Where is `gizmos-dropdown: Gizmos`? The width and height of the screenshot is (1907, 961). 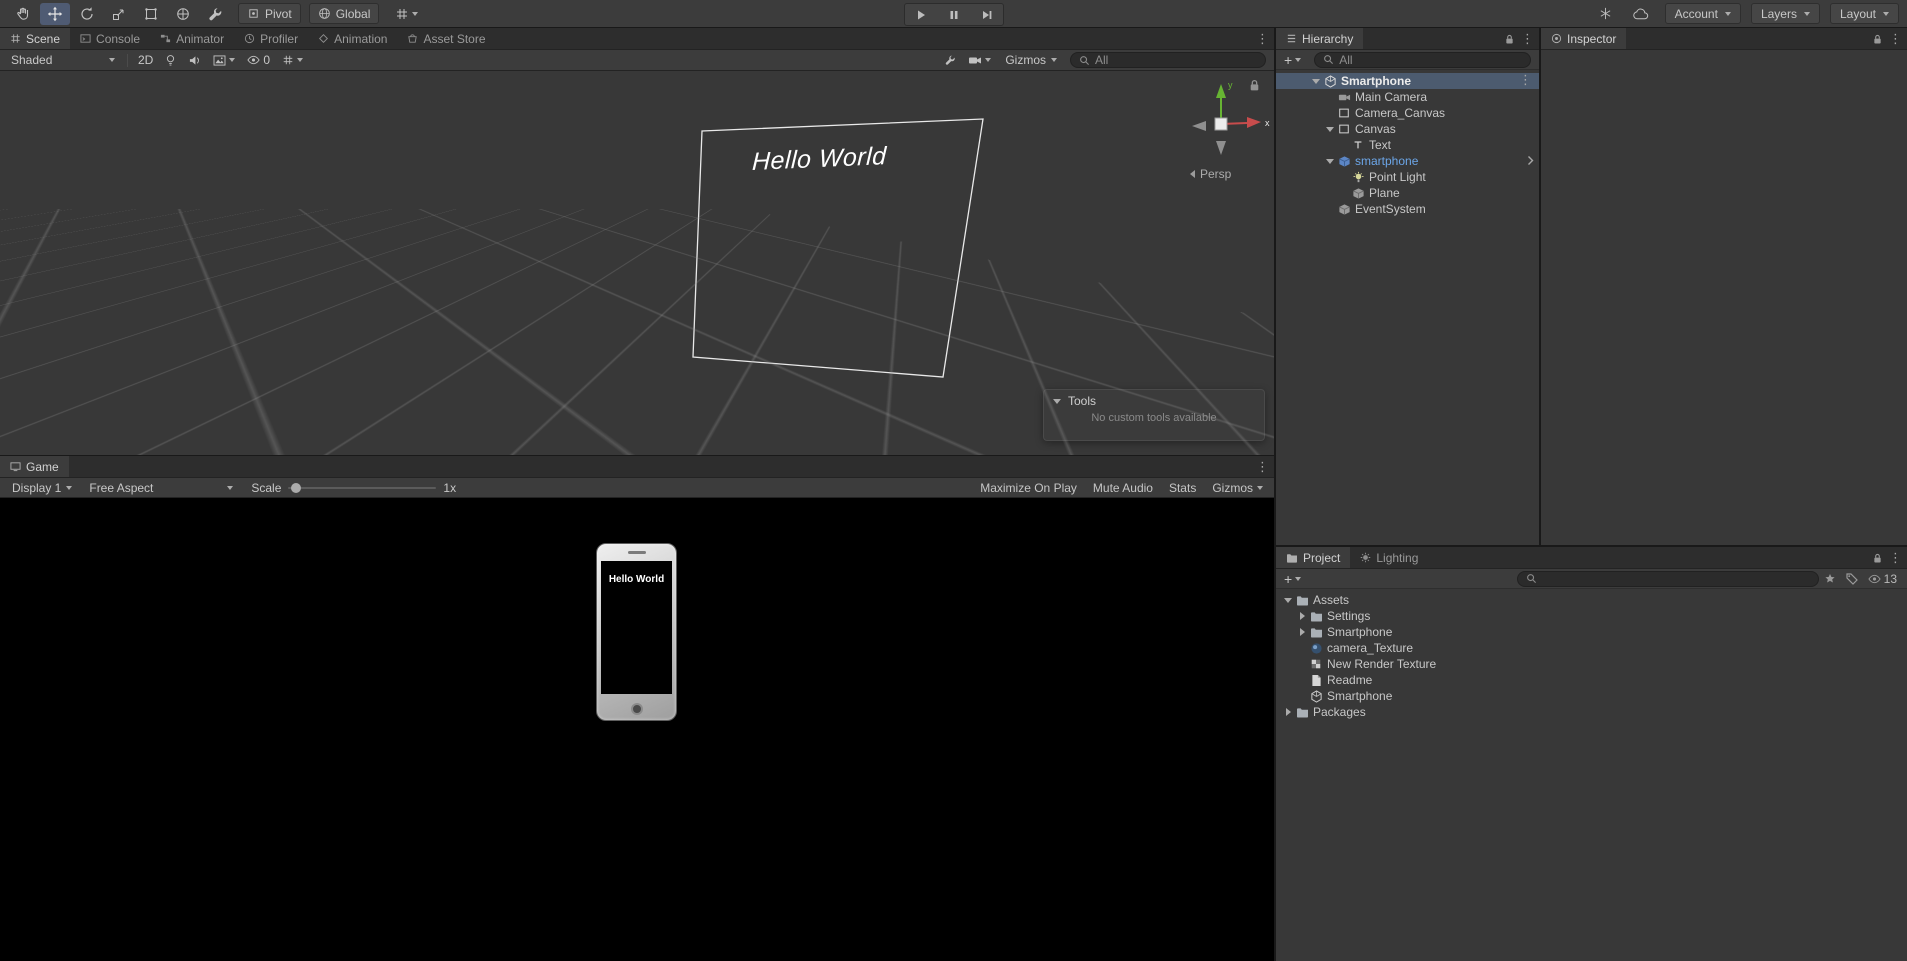
gizmos-dropdown: Gizmos is located at coordinates (1031, 60).